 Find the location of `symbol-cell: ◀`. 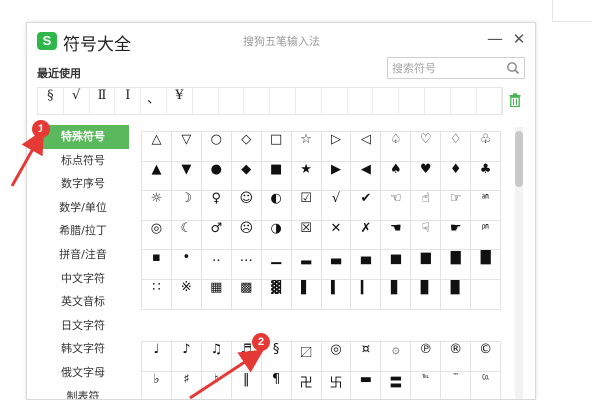

symbol-cell: ◀ is located at coordinates (366, 176).